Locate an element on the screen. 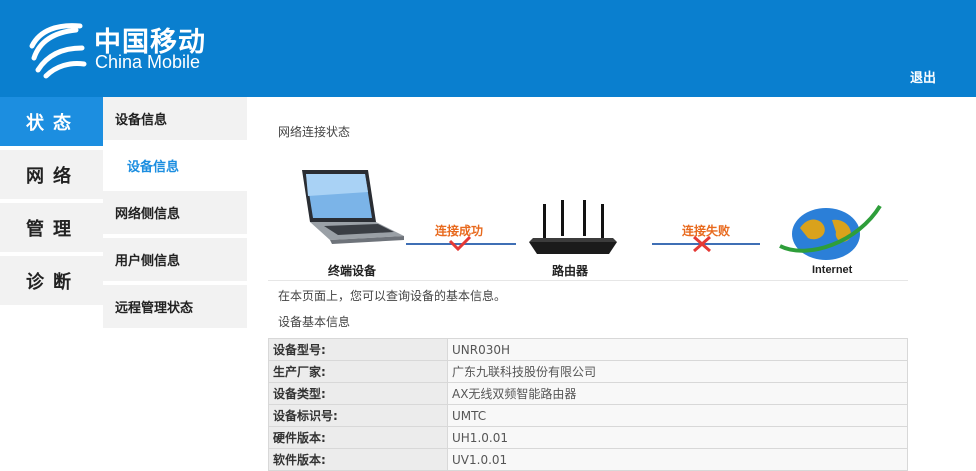  device-info-title: 设备基本信息 is located at coordinates (314, 322).